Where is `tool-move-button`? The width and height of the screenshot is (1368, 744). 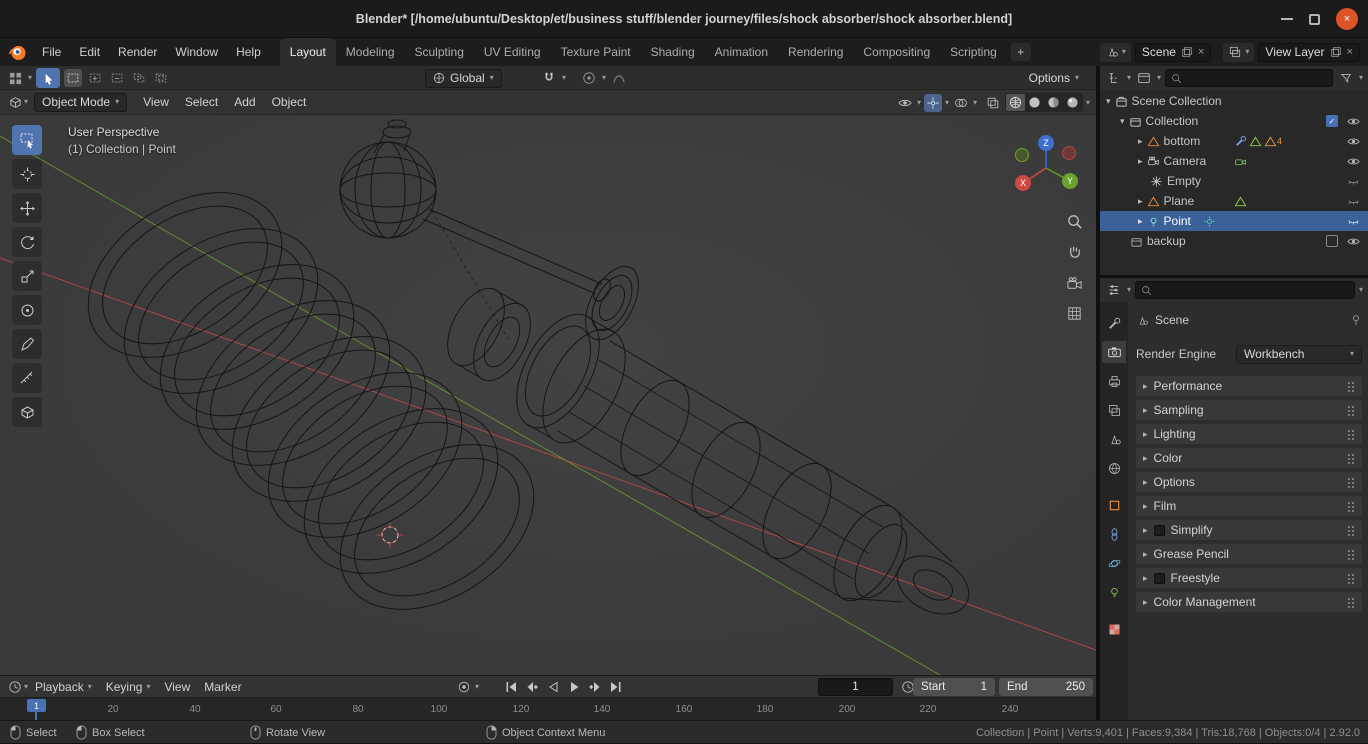 tool-move-button is located at coordinates (27, 208).